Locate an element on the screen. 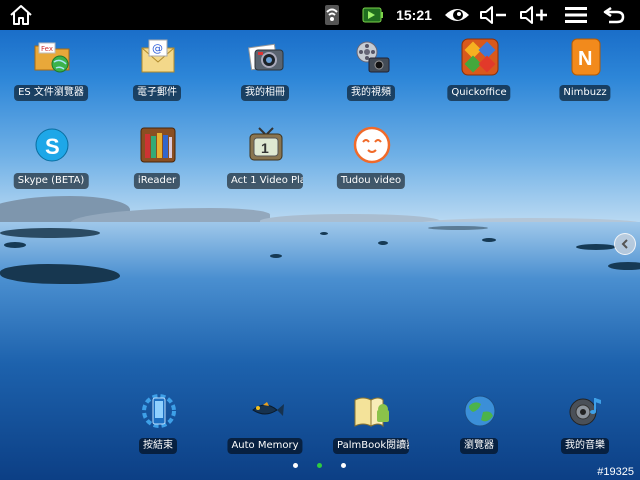 Image resolution: width=640 pixels, height=480 pixels. status-bar: 15:21 is located at coordinates (320, 15).